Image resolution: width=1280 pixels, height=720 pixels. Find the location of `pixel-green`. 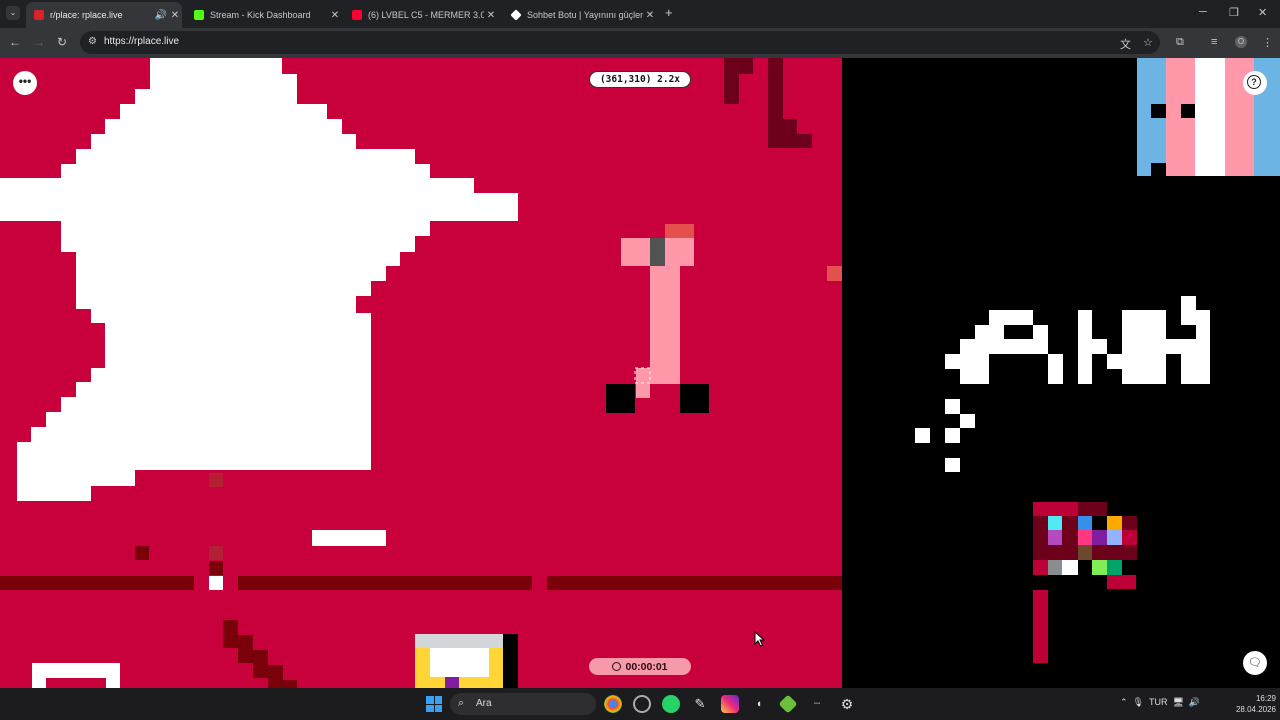

pixel-green is located at coordinates (1114, 567).